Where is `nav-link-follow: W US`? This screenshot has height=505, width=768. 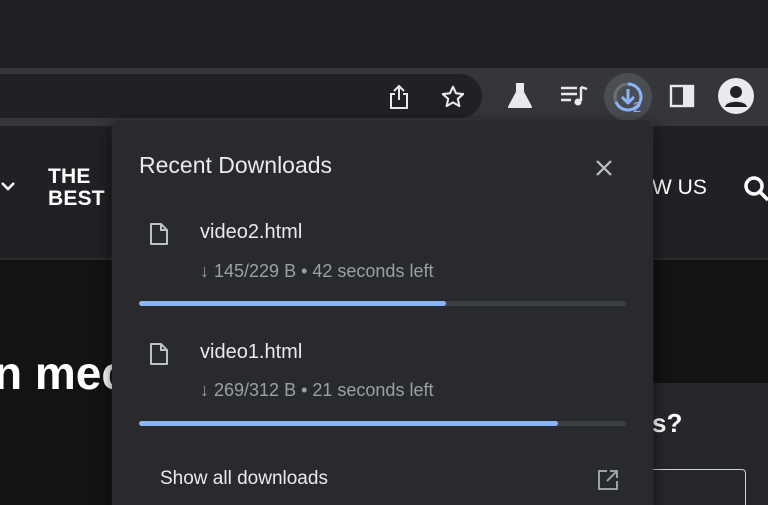
nav-link-follow: W US is located at coordinates (679, 188).